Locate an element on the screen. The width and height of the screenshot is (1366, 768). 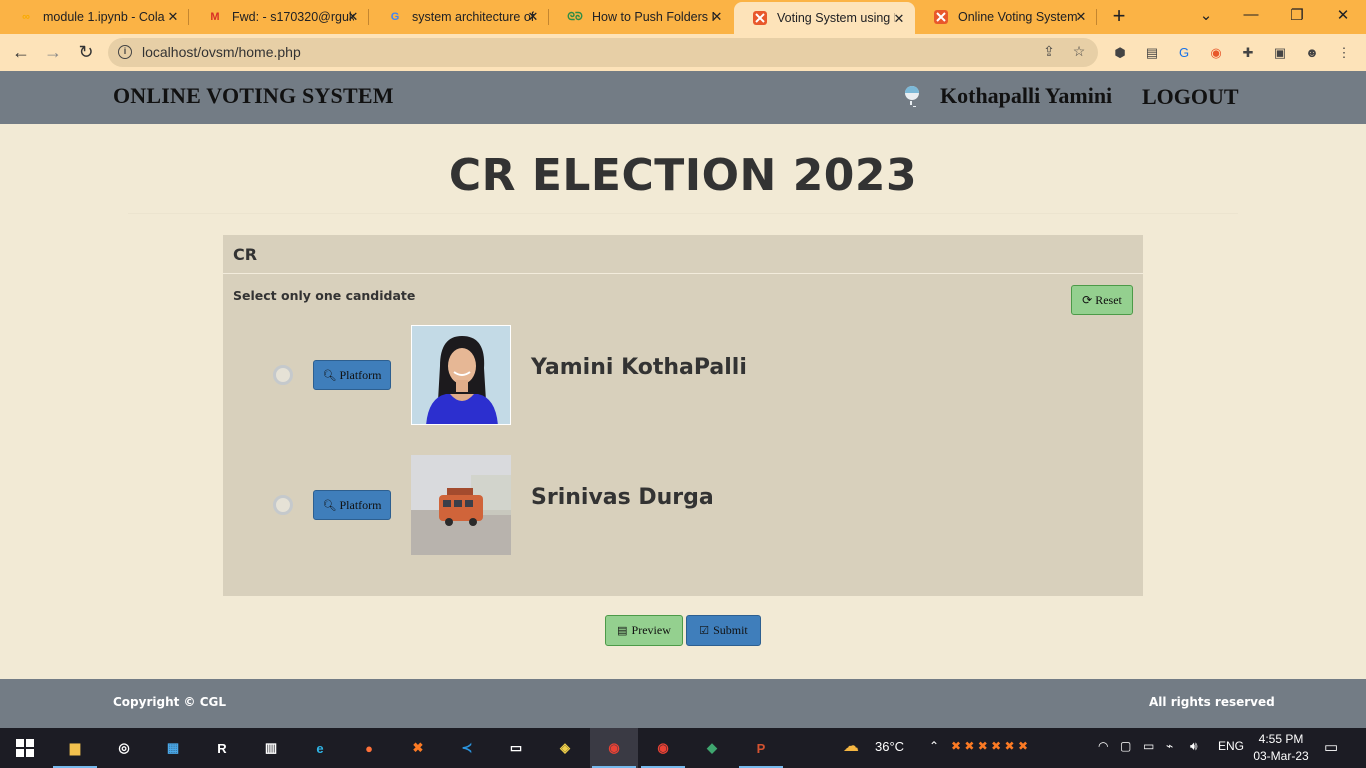
rights-text: All rights reserved is located at coordinates (1212, 702).